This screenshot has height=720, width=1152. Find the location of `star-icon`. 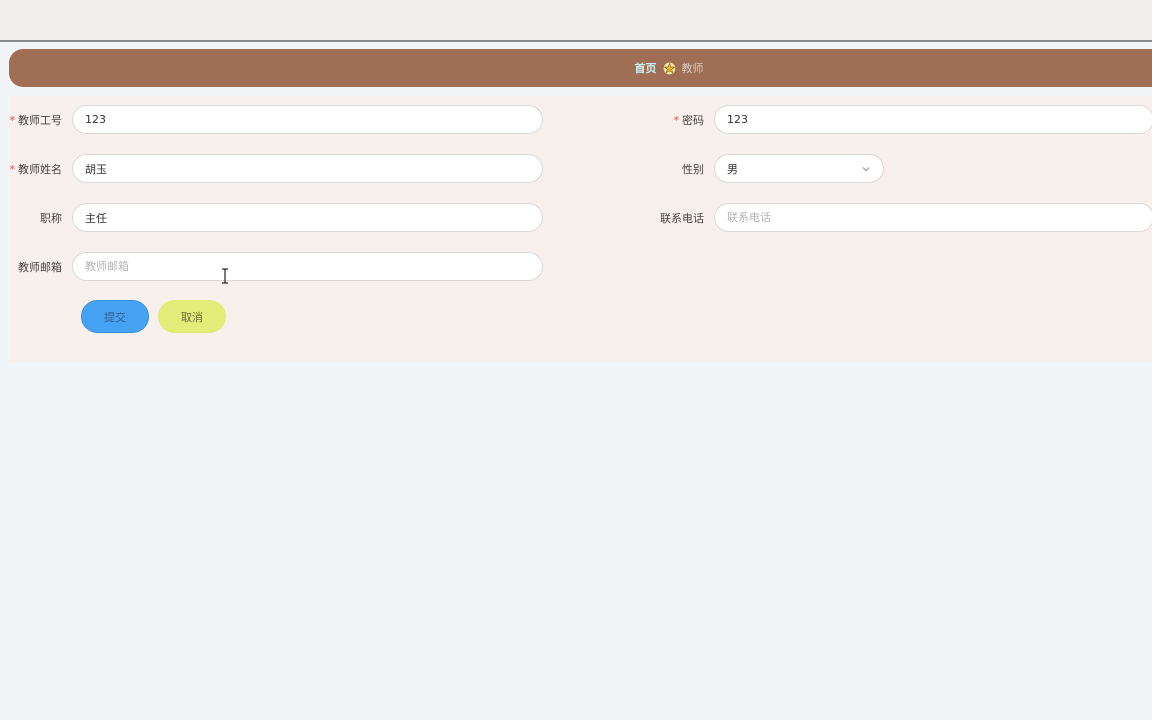

star-icon is located at coordinates (669, 68).